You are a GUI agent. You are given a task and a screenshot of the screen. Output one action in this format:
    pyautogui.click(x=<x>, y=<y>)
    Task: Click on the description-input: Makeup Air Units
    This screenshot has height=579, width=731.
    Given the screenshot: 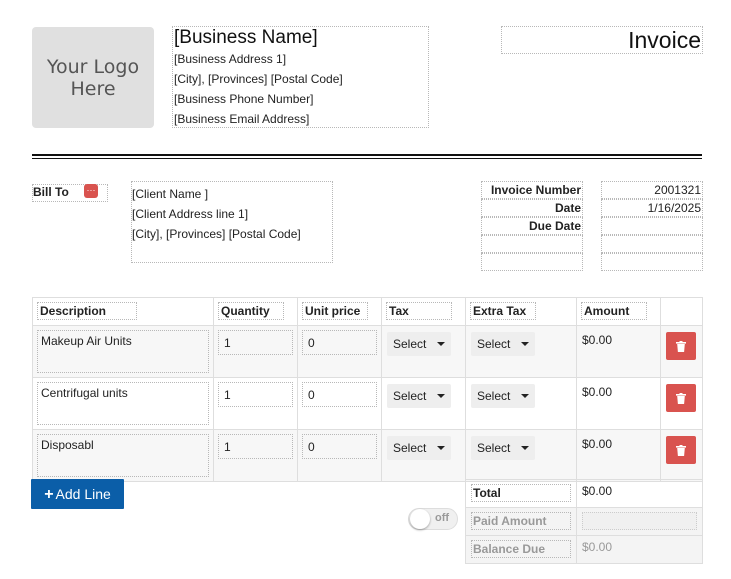 What is the action you would take?
    pyautogui.click(x=123, y=351)
    